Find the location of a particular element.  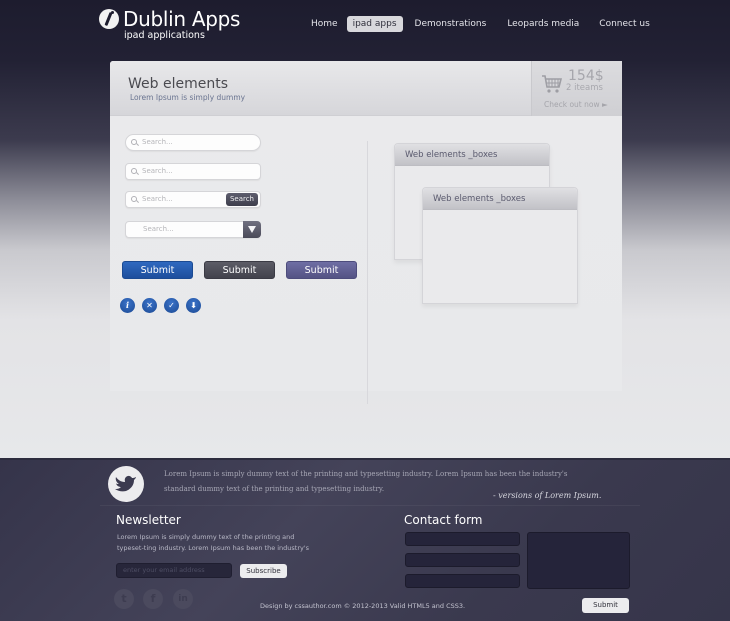

contact-subject-input is located at coordinates (462, 581).